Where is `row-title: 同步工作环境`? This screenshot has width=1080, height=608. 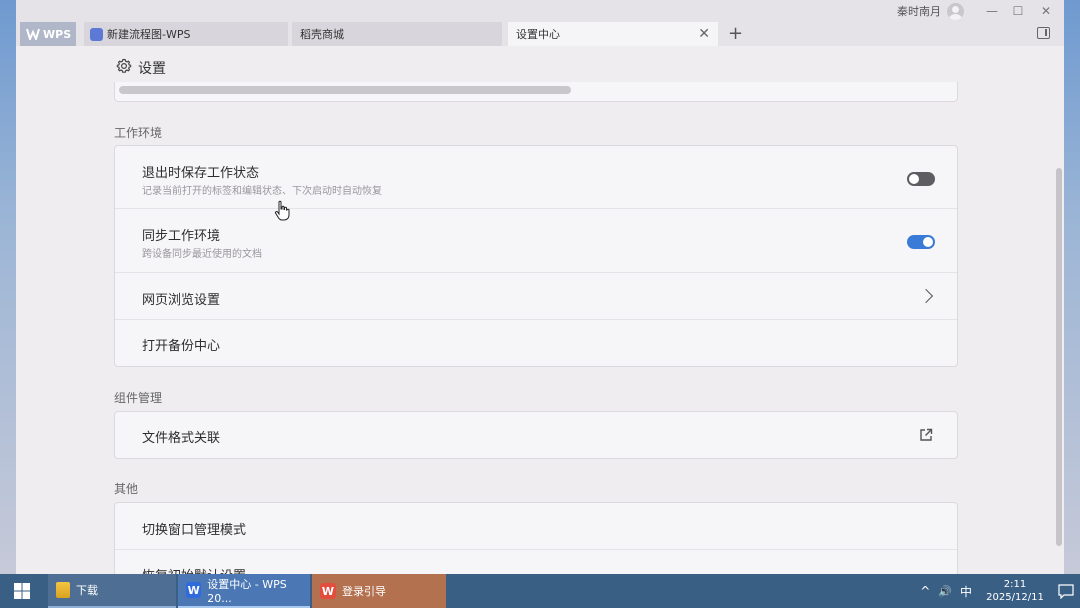 row-title: 同步工作环境 is located at coordinates (181, 236).